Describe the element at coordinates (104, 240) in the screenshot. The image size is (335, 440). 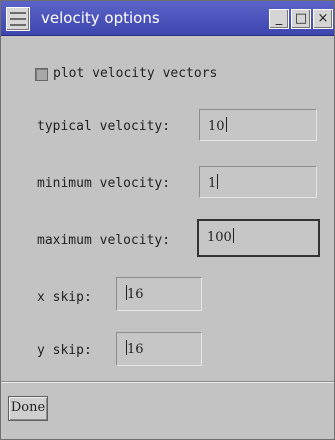
I see `maximum-velocity-label: maximum velocity:` at that location.